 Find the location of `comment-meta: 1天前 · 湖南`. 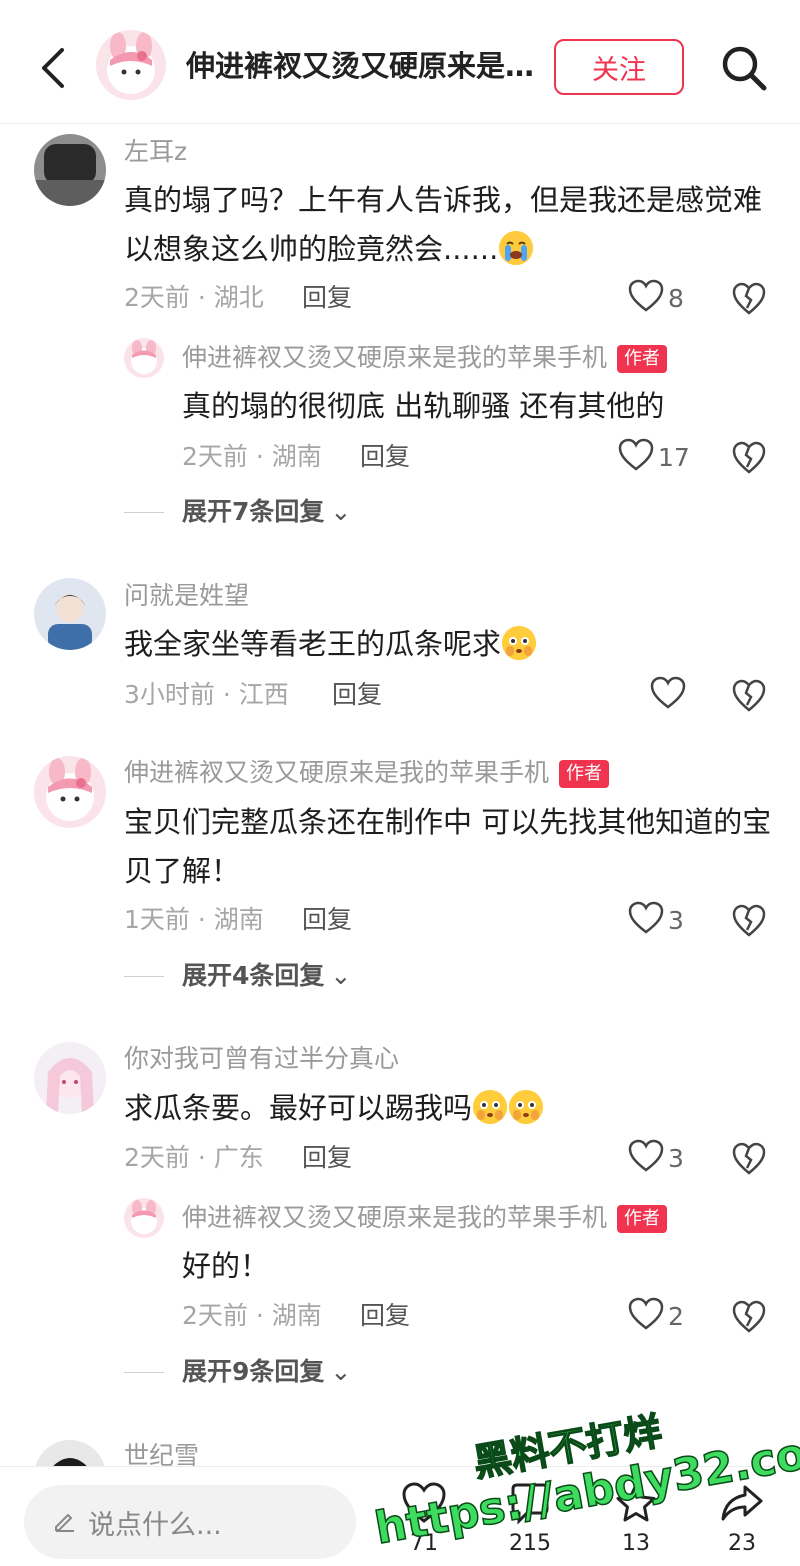

comment-meta: 1天前 · 湖南 is located at coordinates (194, 919).